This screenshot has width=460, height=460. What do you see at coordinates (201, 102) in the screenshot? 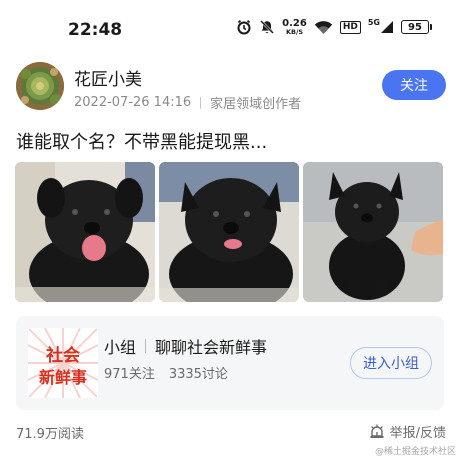
I see `meta-divider` at bounding box center [201, 102].